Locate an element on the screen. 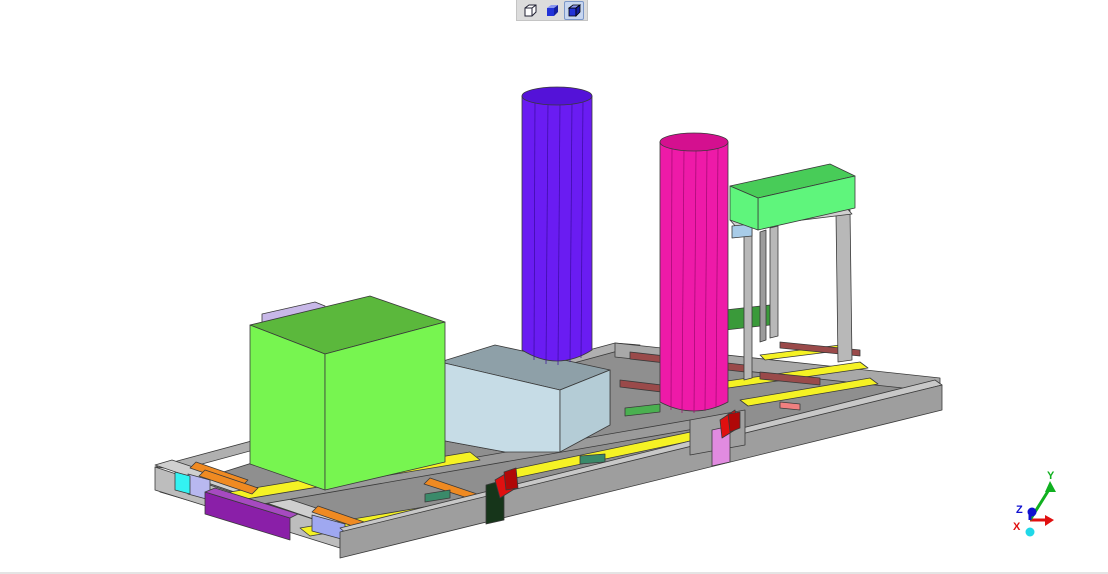 The image size is (1108, 574). axis-origin-dot is located at coordinates (1030, 532).